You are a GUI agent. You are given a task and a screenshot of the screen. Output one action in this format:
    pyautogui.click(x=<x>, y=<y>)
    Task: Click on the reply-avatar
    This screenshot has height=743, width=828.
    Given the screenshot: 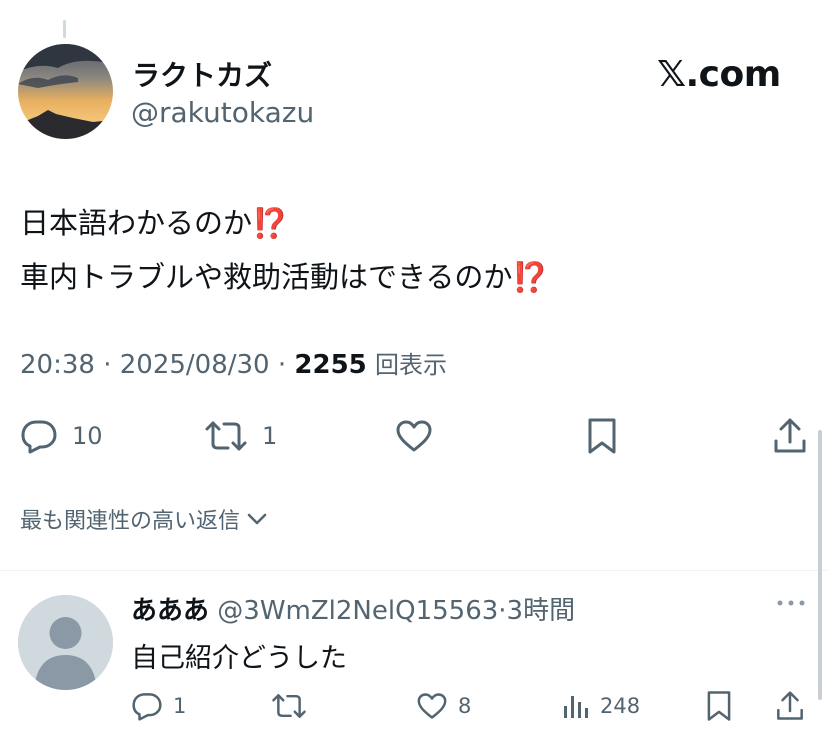 What is the action you would take?
    pyautogui.click(x=65, y=642)
    